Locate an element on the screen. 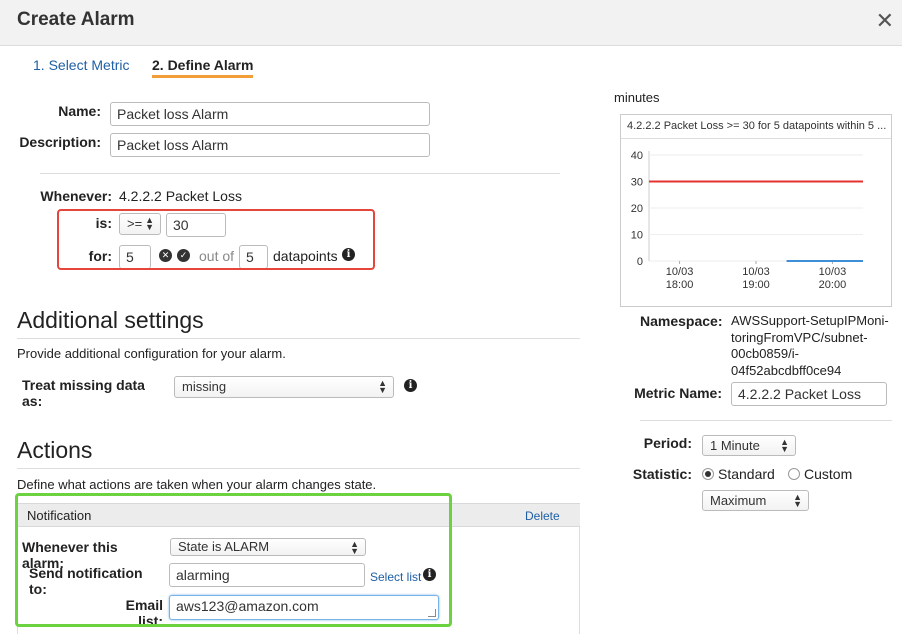 This screenshot has width=902, height=634. y-tick-label: 30 is located at coordinates (637, 183).